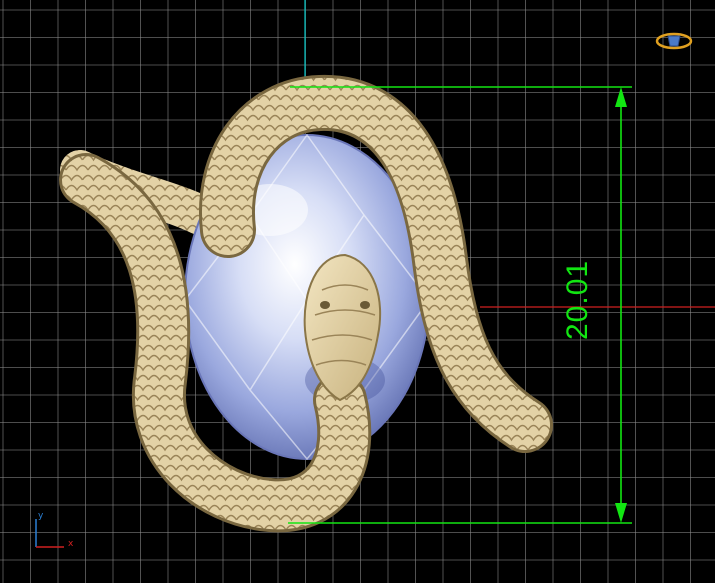  What do you see at coordinates (49, 533) in the screenshot?
I see `axis-triad` at bounding box center [49, 533].